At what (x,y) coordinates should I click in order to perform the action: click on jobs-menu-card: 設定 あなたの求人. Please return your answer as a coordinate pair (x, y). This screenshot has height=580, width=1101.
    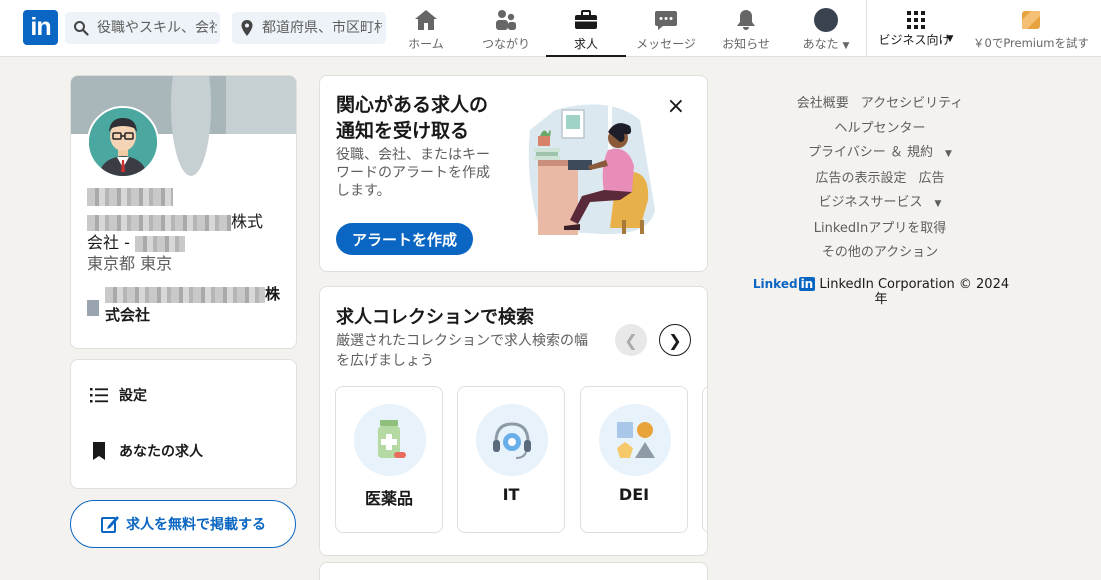
    Looking at the image, I should click on (183, 424).